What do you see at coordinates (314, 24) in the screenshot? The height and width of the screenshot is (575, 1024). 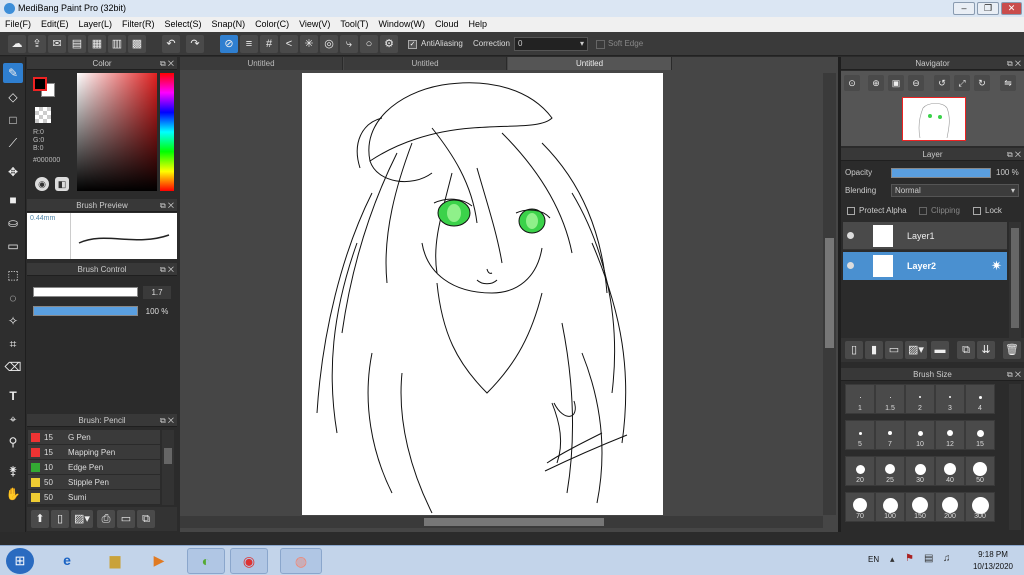 I see `menu-view: View(V)` at bounding box center [314, 24].